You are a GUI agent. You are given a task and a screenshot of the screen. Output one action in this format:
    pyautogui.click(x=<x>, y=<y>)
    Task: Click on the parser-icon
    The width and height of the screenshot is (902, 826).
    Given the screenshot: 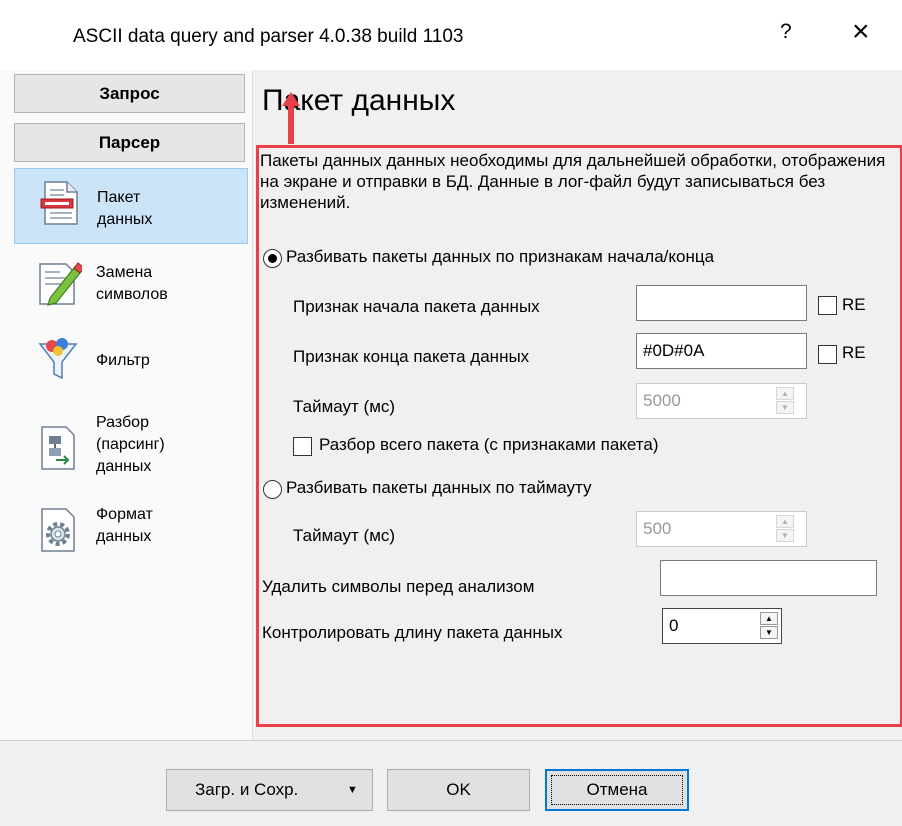 What is the action you would take?
    pyautogui.click(x=58, y=448)
    